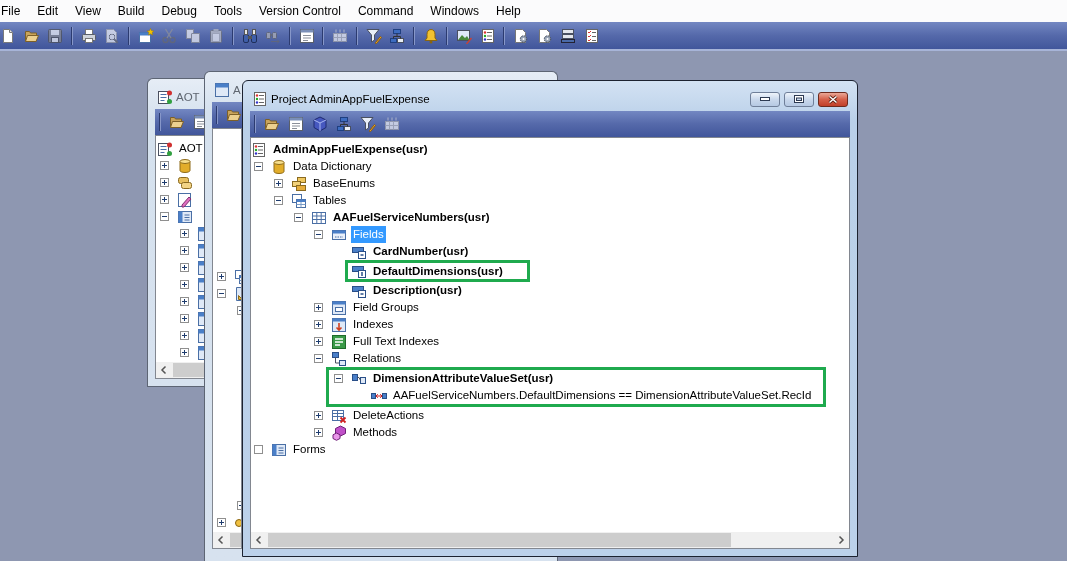 Image resolution: width=1067 pixels, height=561 pixels. I want to click on printer-icon, so click(88, 35).